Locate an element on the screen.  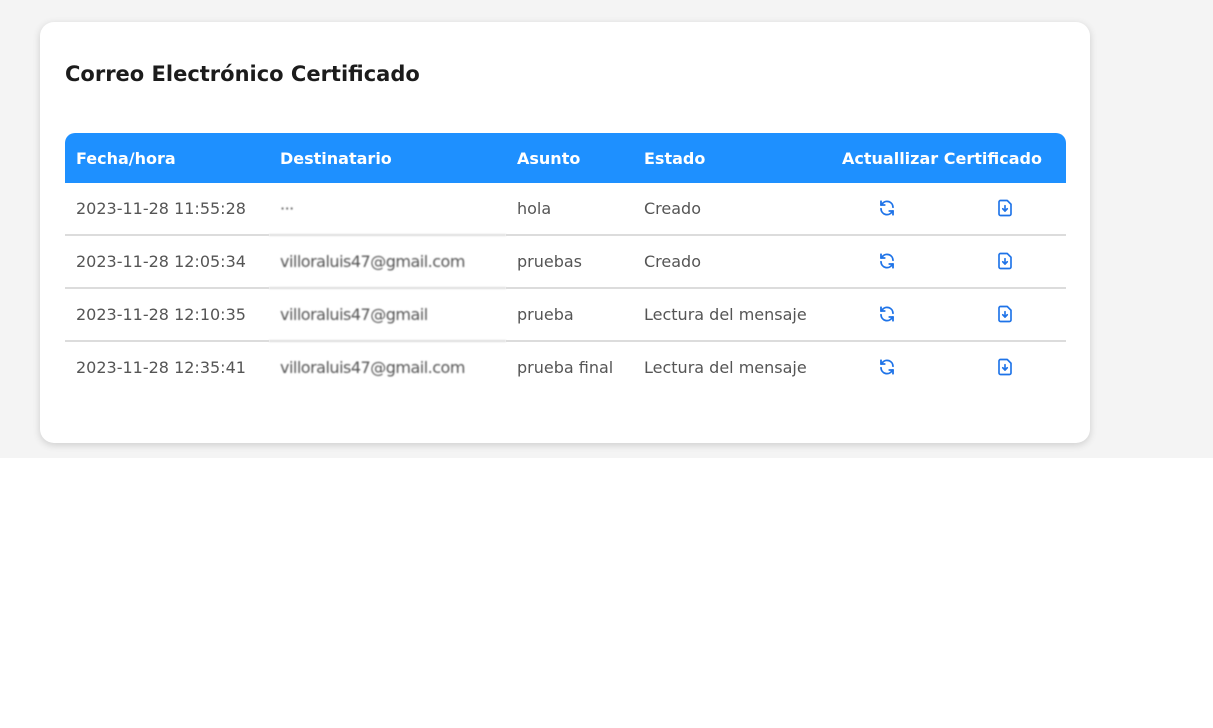
table-row: 2023-11-28 11:55:28 ··· hola Creado is located at coordinates (565, 209).